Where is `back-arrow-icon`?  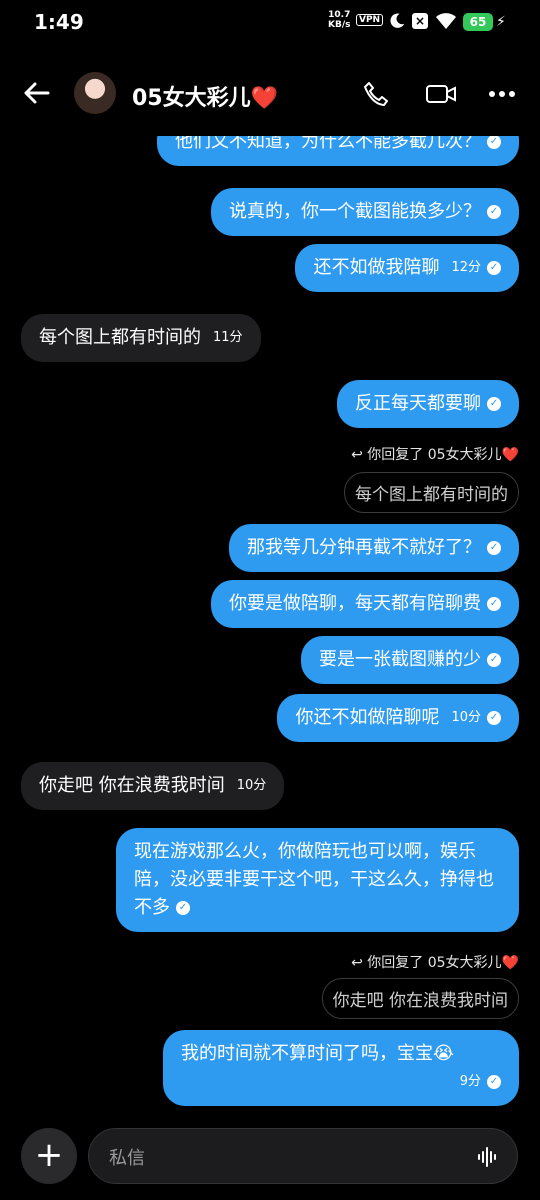 back-arrow-icon is located at coordinates (37, 93).